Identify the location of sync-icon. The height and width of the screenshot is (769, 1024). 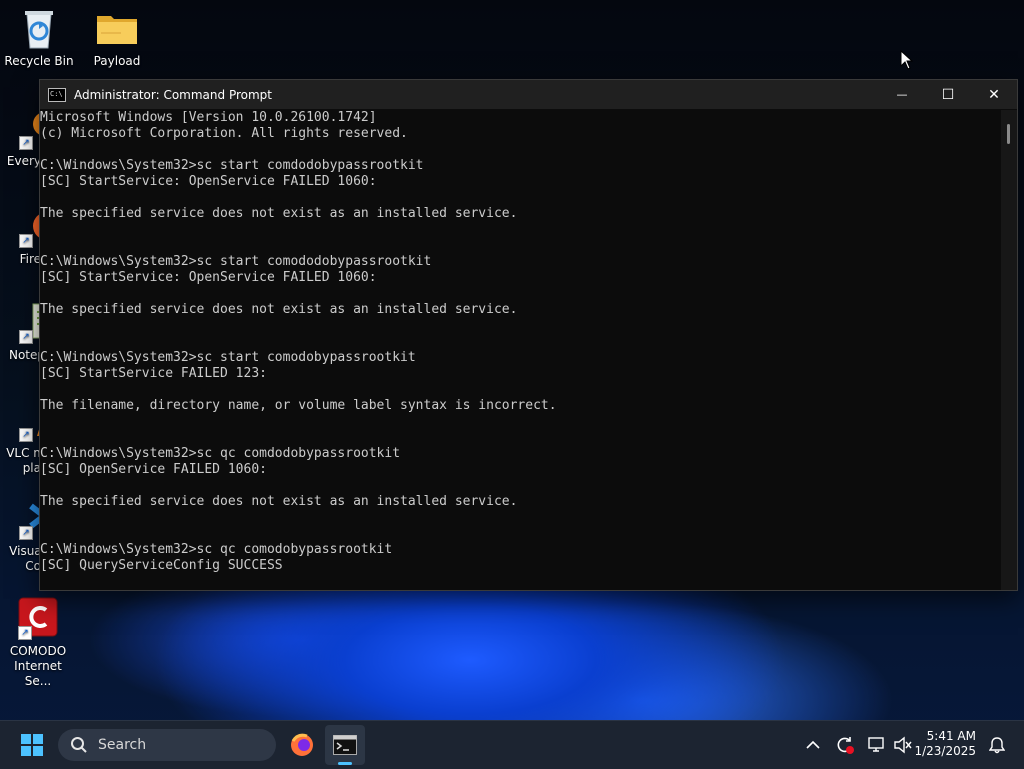
(845, 745).